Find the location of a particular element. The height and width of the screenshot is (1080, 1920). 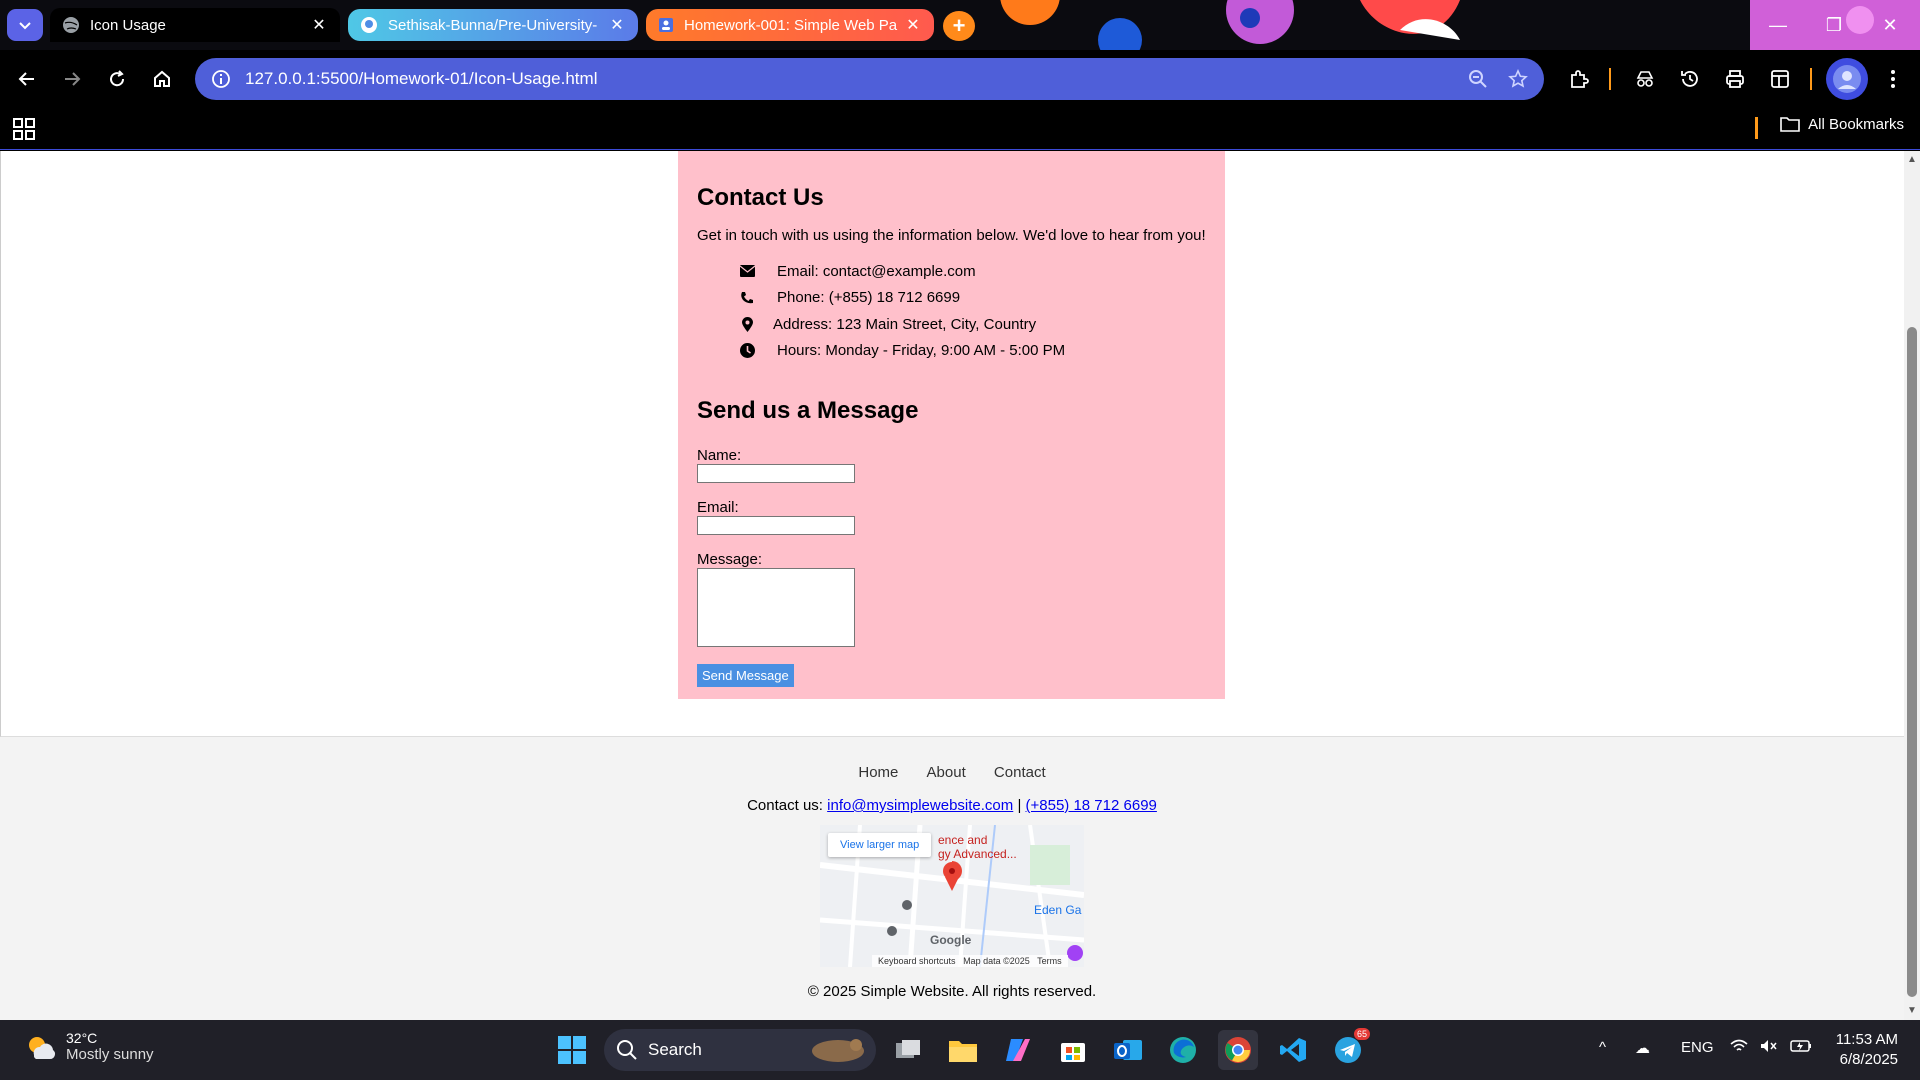

apps-grid-icon is located at coordinates (24, 129).